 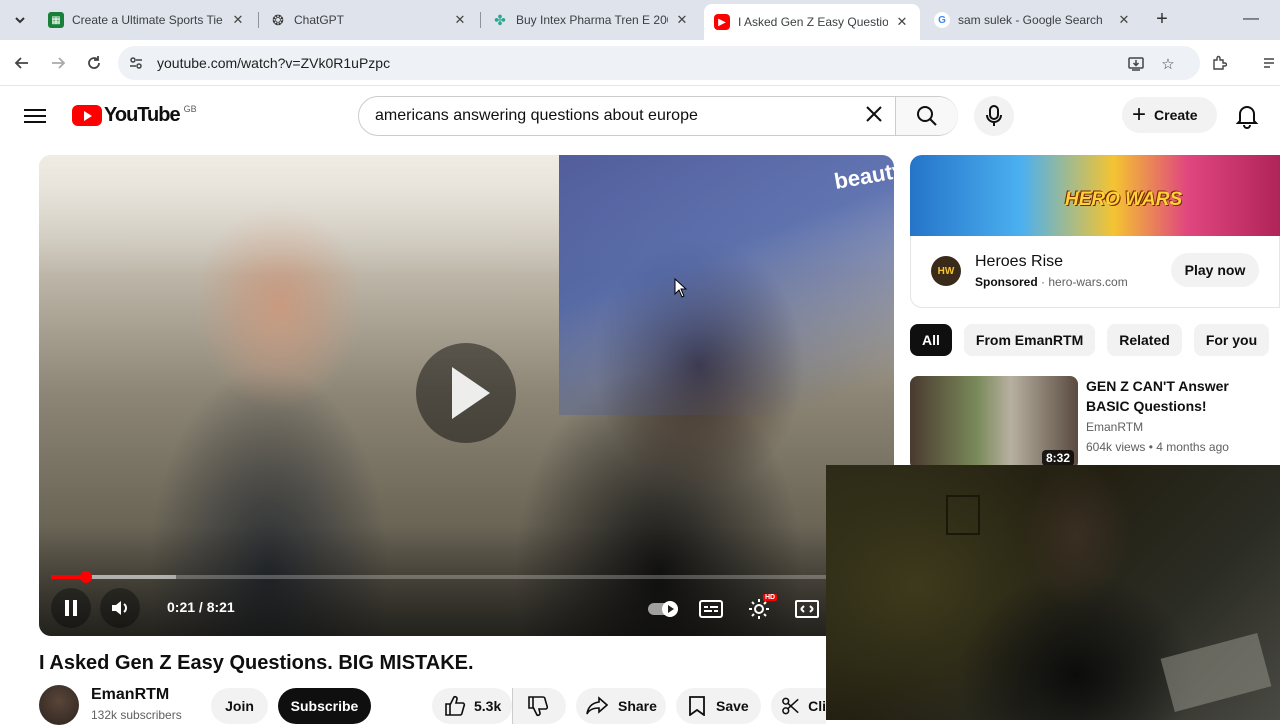 What do you see at coordinates (58, 63) in the screenshot?
I see `forward-arrow-icon` at bounding box center [58, 63].